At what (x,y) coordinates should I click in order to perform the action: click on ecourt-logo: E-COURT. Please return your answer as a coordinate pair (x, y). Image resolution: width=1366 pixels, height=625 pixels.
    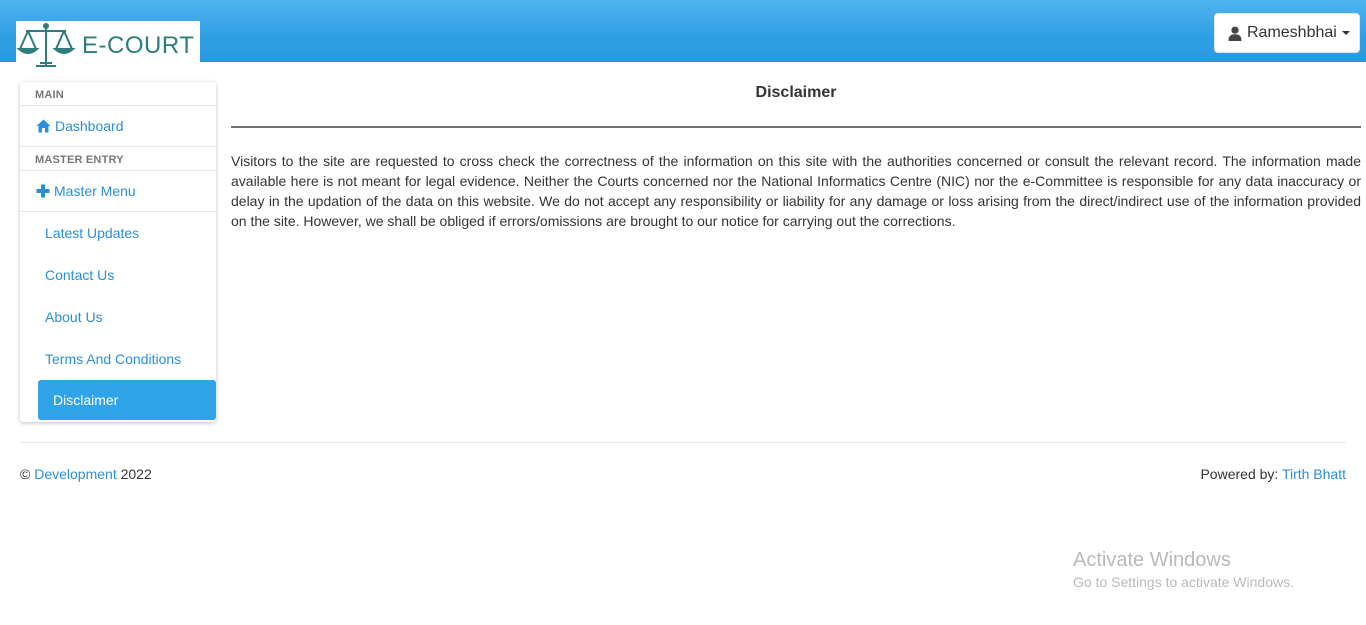
    Looking at the image, I should click on (108, 45).